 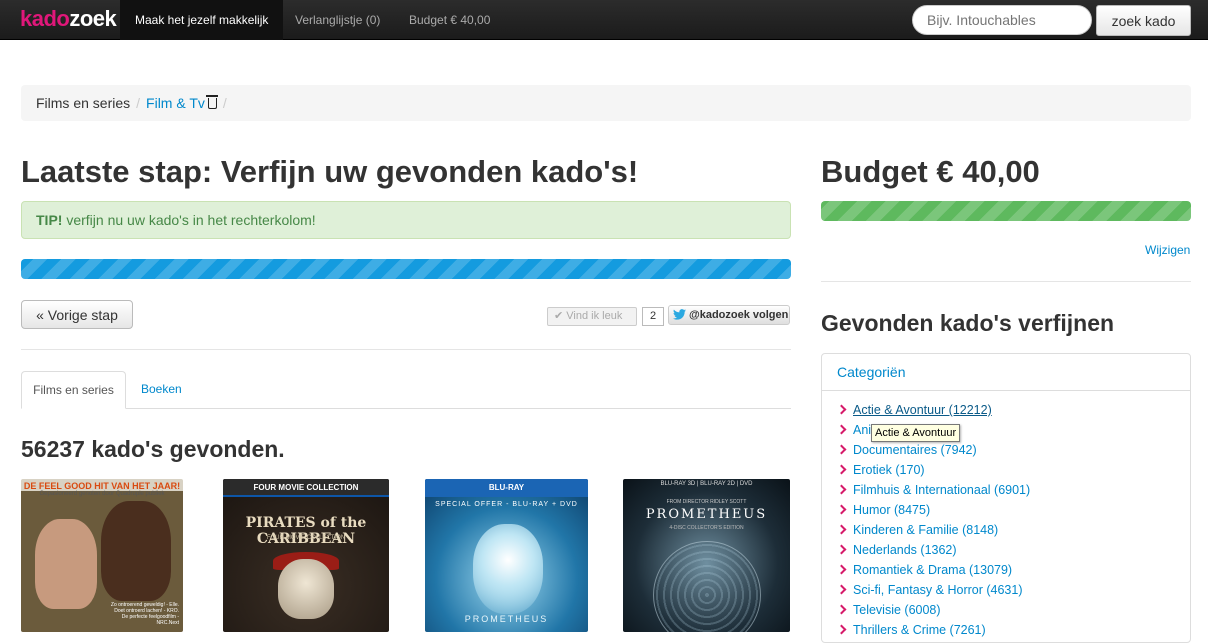 What do you see at coordinates (1002, 20) in the screenshot?
I see `search-input` at bounding box center [1002, 20].